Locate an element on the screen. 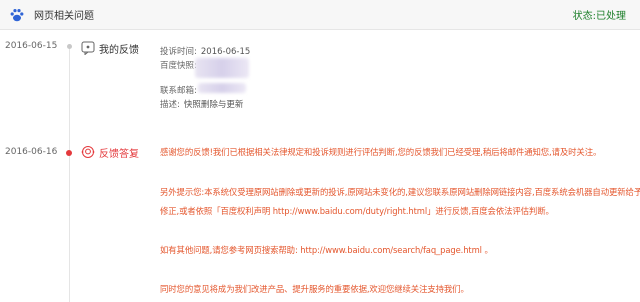 This screenshot has width=640, height=302. feedback-date: 2016-06-15 is located at coordinates (31, 46).